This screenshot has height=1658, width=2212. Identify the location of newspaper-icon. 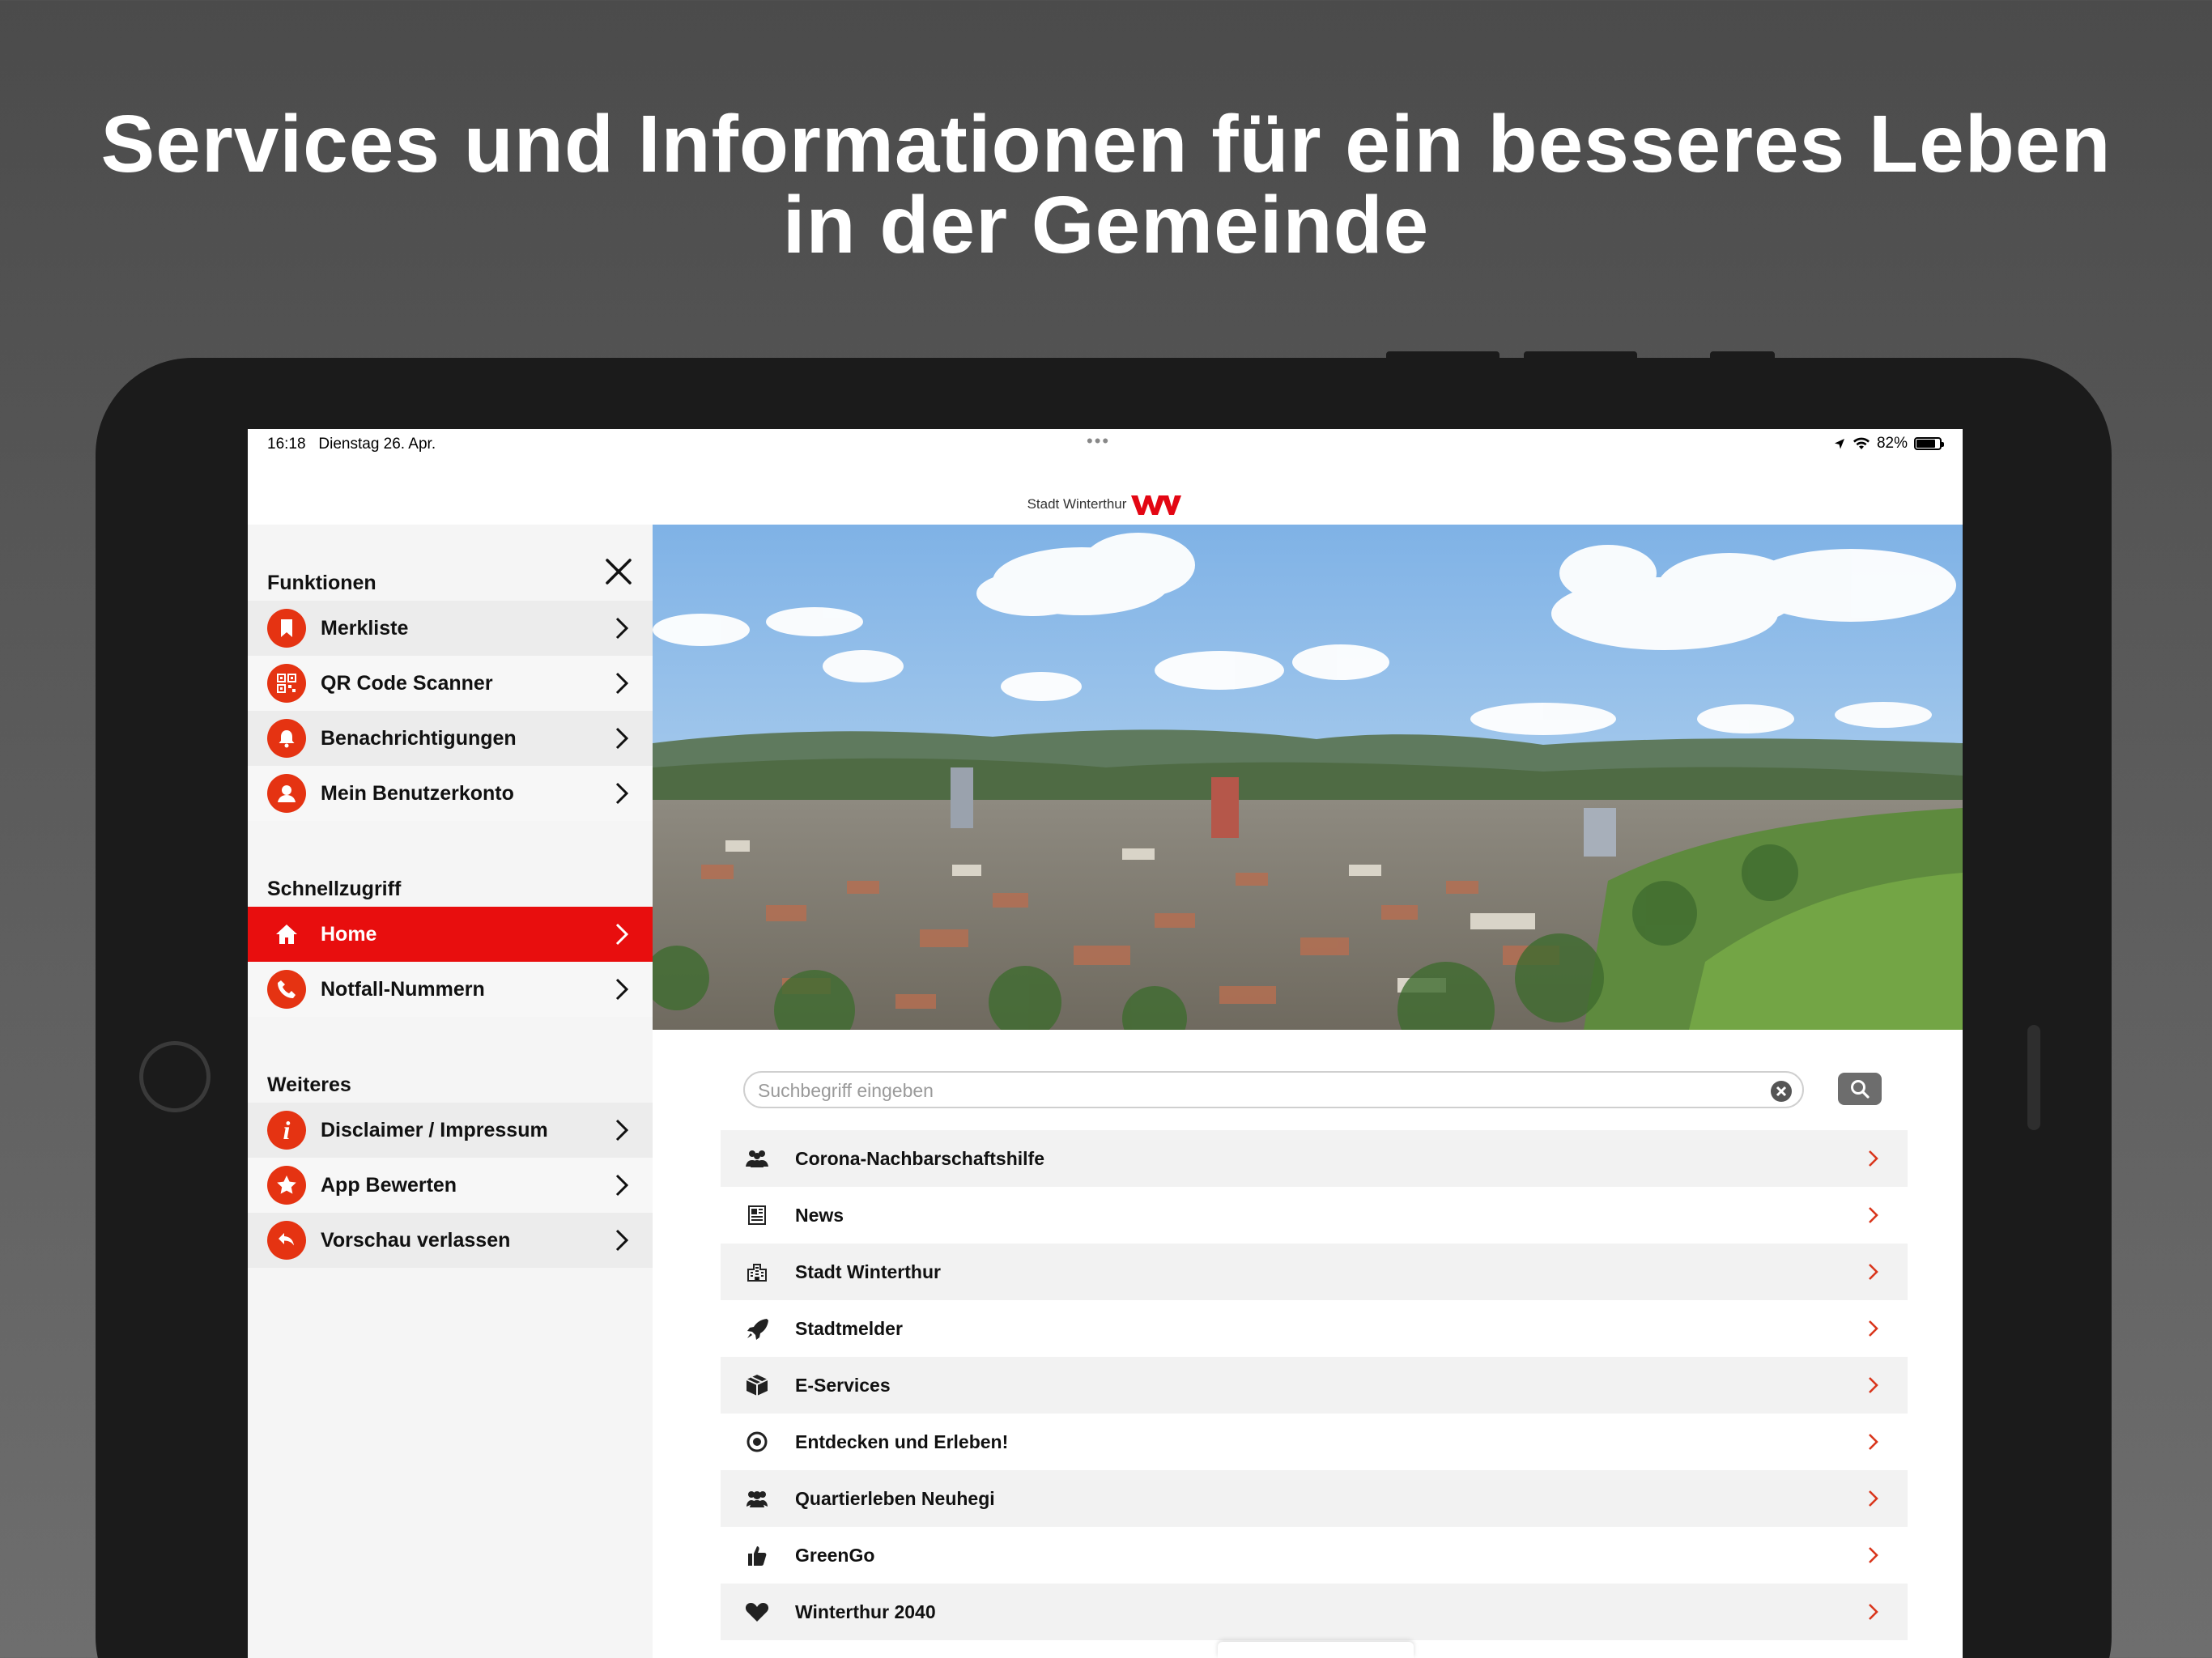
(757, 1215).